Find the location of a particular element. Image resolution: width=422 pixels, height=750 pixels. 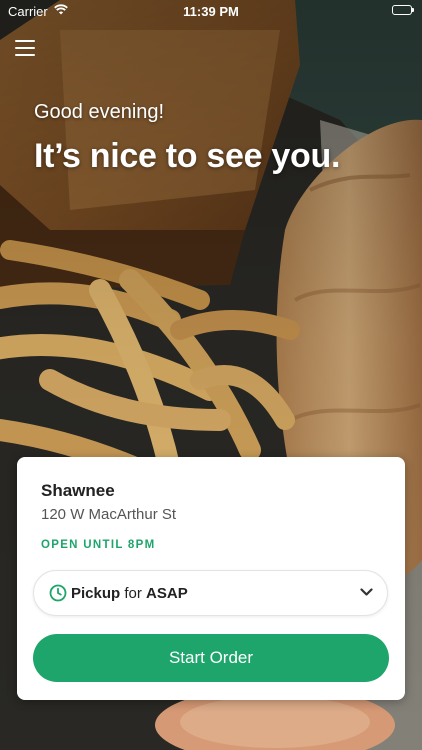

battery-icon is located at coordinates (403, 10).